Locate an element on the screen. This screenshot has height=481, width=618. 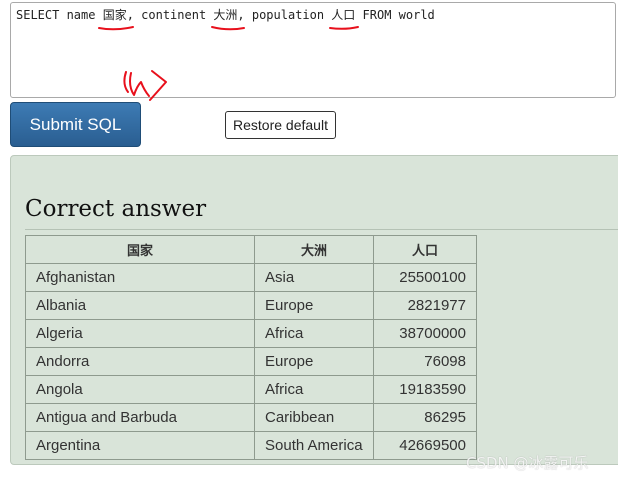
table-row: Angola Africa 19183590 is located at coordinates (251, 389).